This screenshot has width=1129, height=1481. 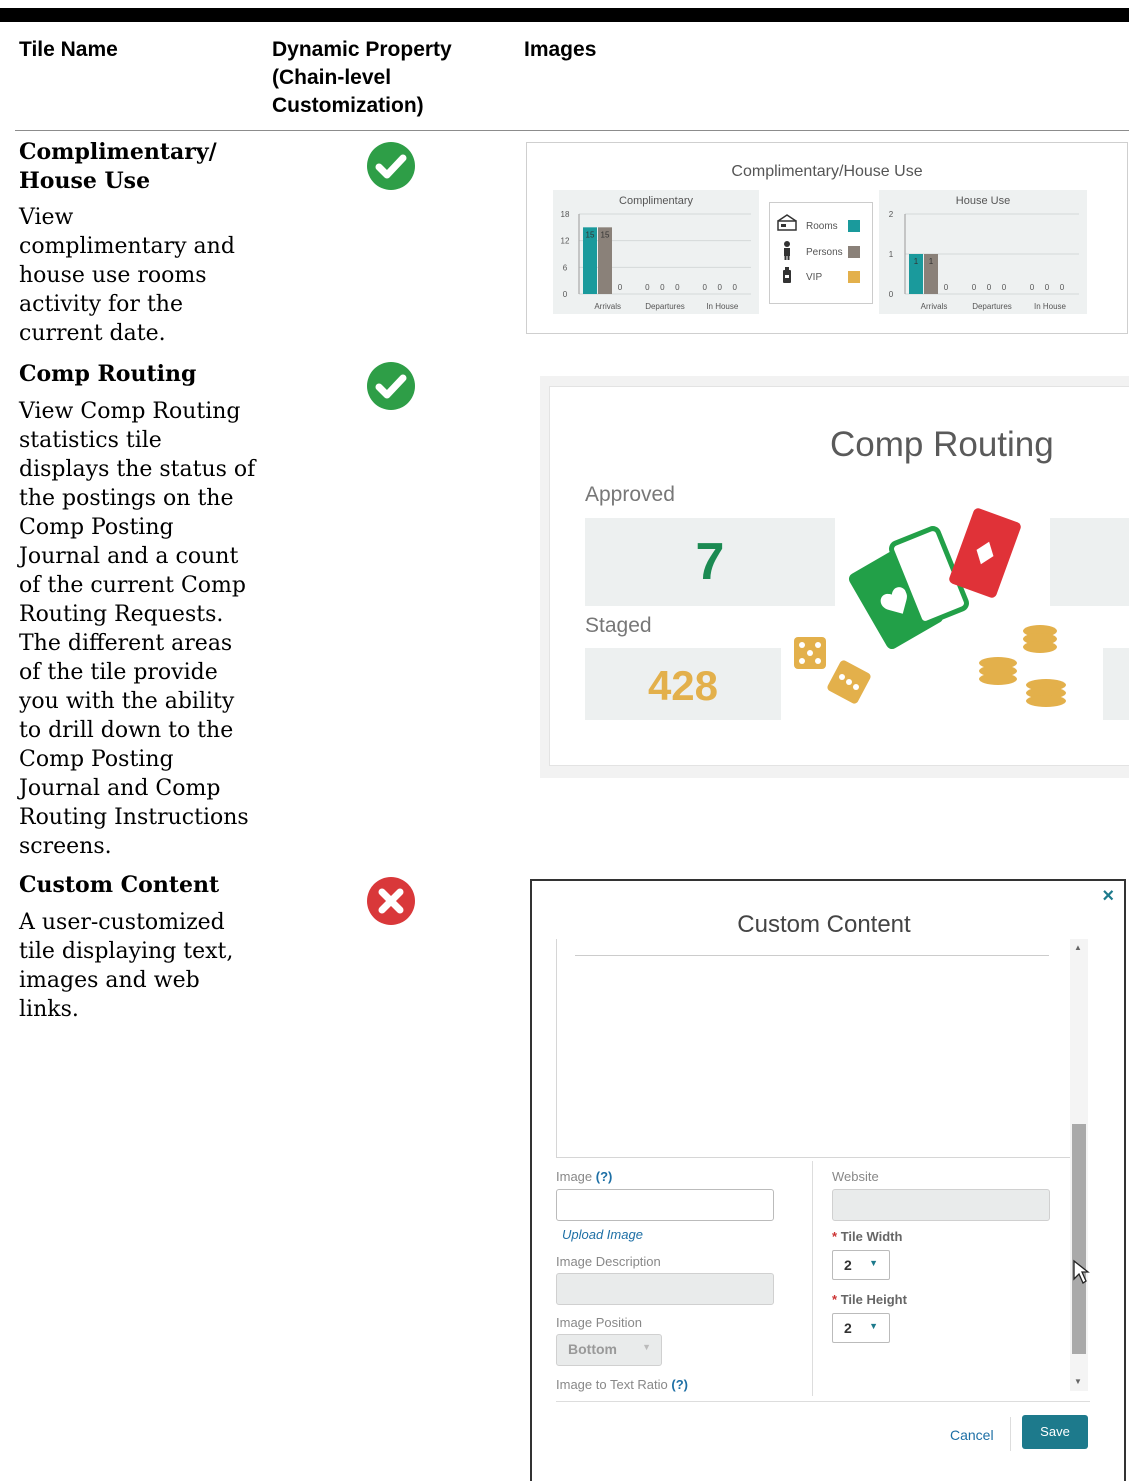 What do you see at coordinates (814, 277) in the screenshot?
I see `legend-vip: VIP` at bounding box center [814, 277].